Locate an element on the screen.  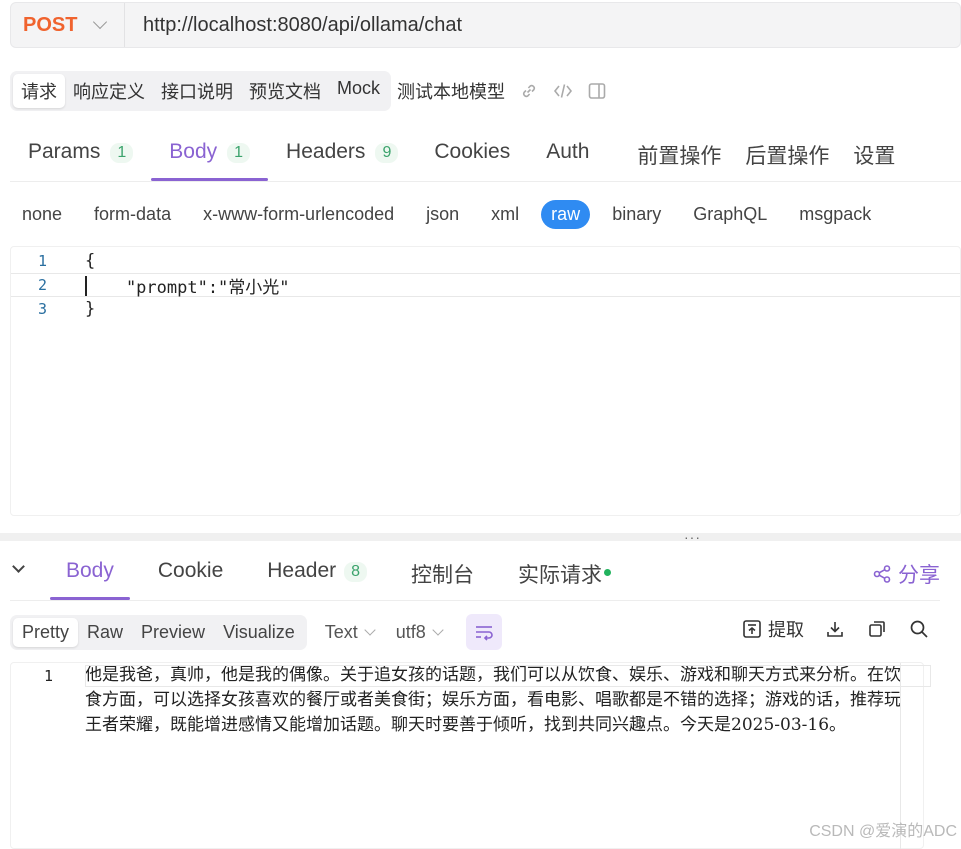
word-wrap-icon is located at coordinates (484, 633).